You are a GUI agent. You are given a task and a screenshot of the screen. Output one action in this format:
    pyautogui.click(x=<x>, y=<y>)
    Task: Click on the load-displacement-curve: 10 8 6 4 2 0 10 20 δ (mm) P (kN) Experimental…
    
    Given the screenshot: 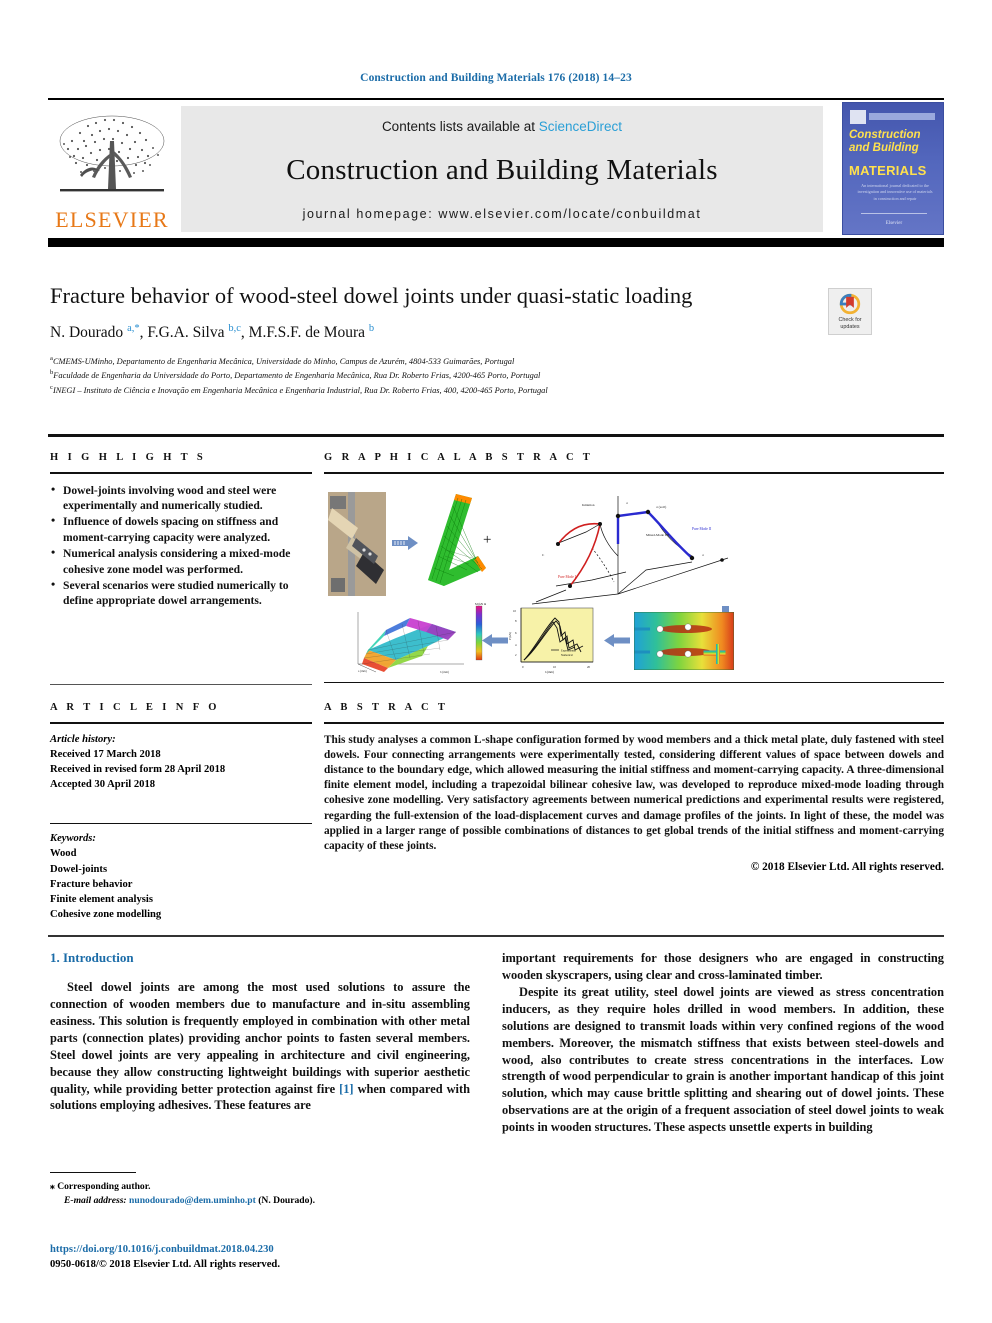 What is the action you would take?
    pyautogui.click(x=551, y=640)
    